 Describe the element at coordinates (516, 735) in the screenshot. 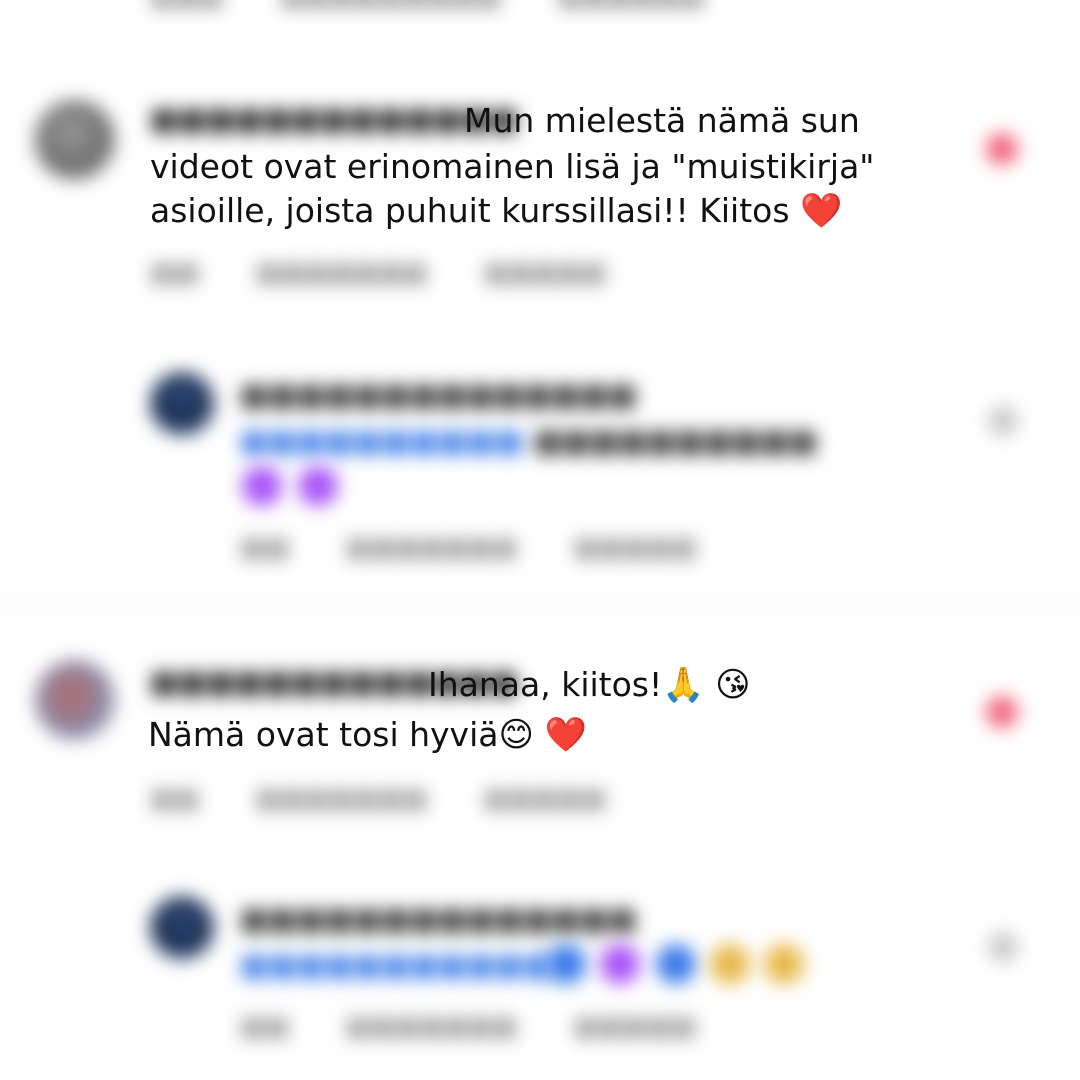

I see `smiling-face-emoji: 😊` at that location.